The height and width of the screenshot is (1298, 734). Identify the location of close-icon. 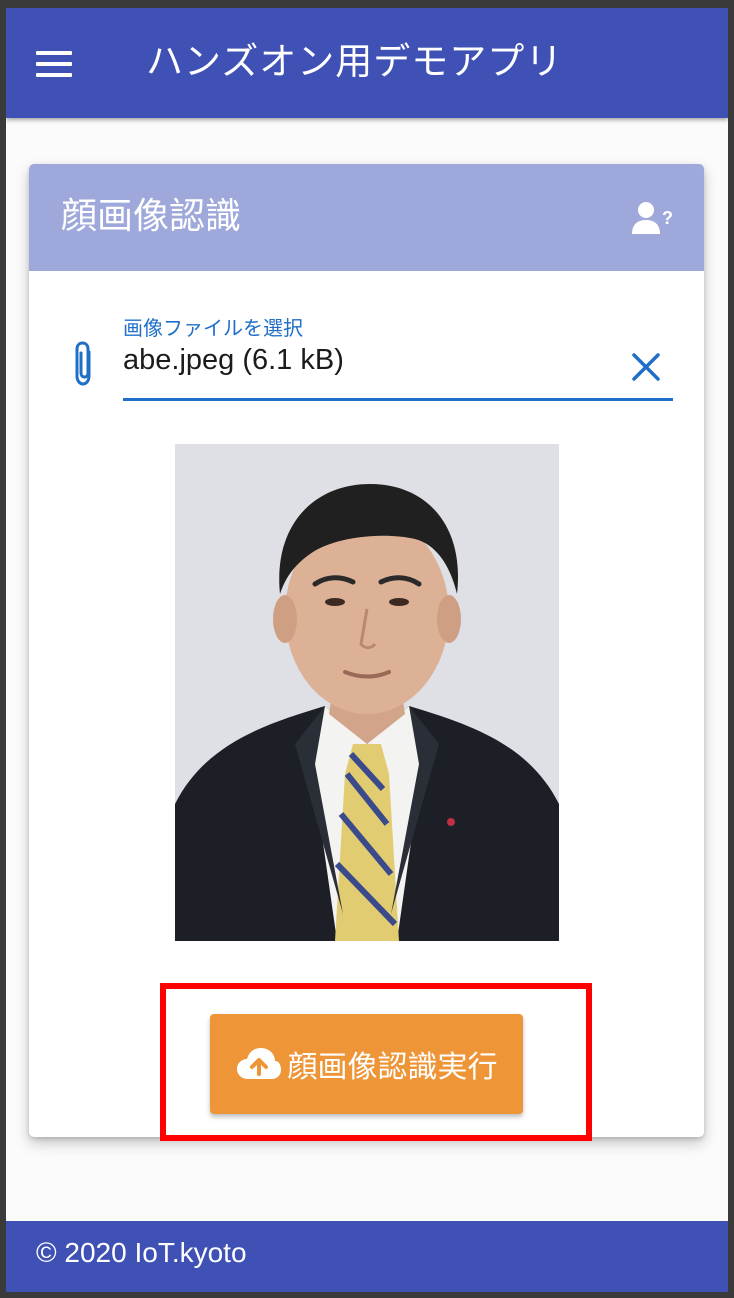
(646, 367).